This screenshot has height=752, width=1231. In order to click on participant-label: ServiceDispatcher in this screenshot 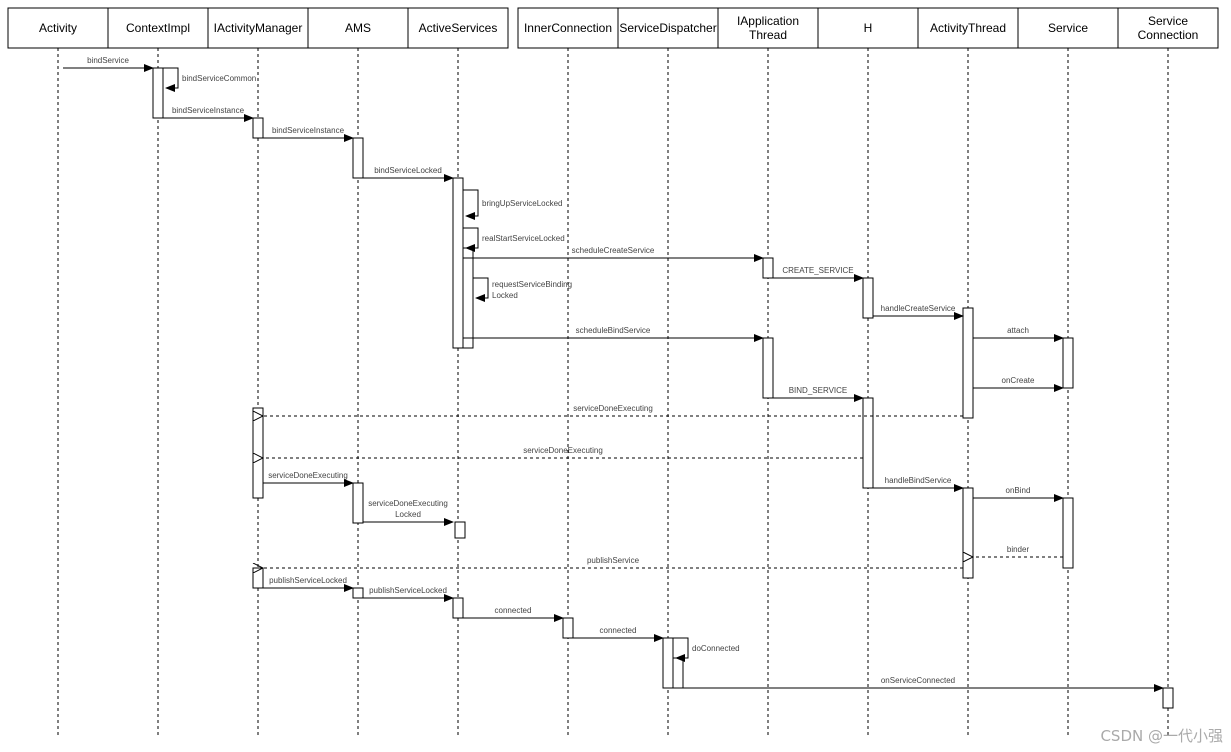, I will do `click(667, 28)`.